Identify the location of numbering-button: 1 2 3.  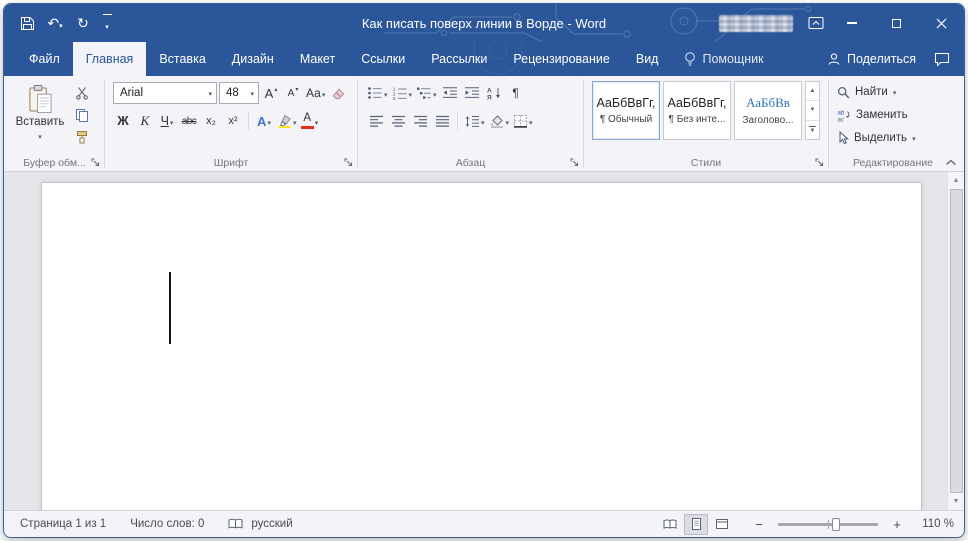
(402, 93).